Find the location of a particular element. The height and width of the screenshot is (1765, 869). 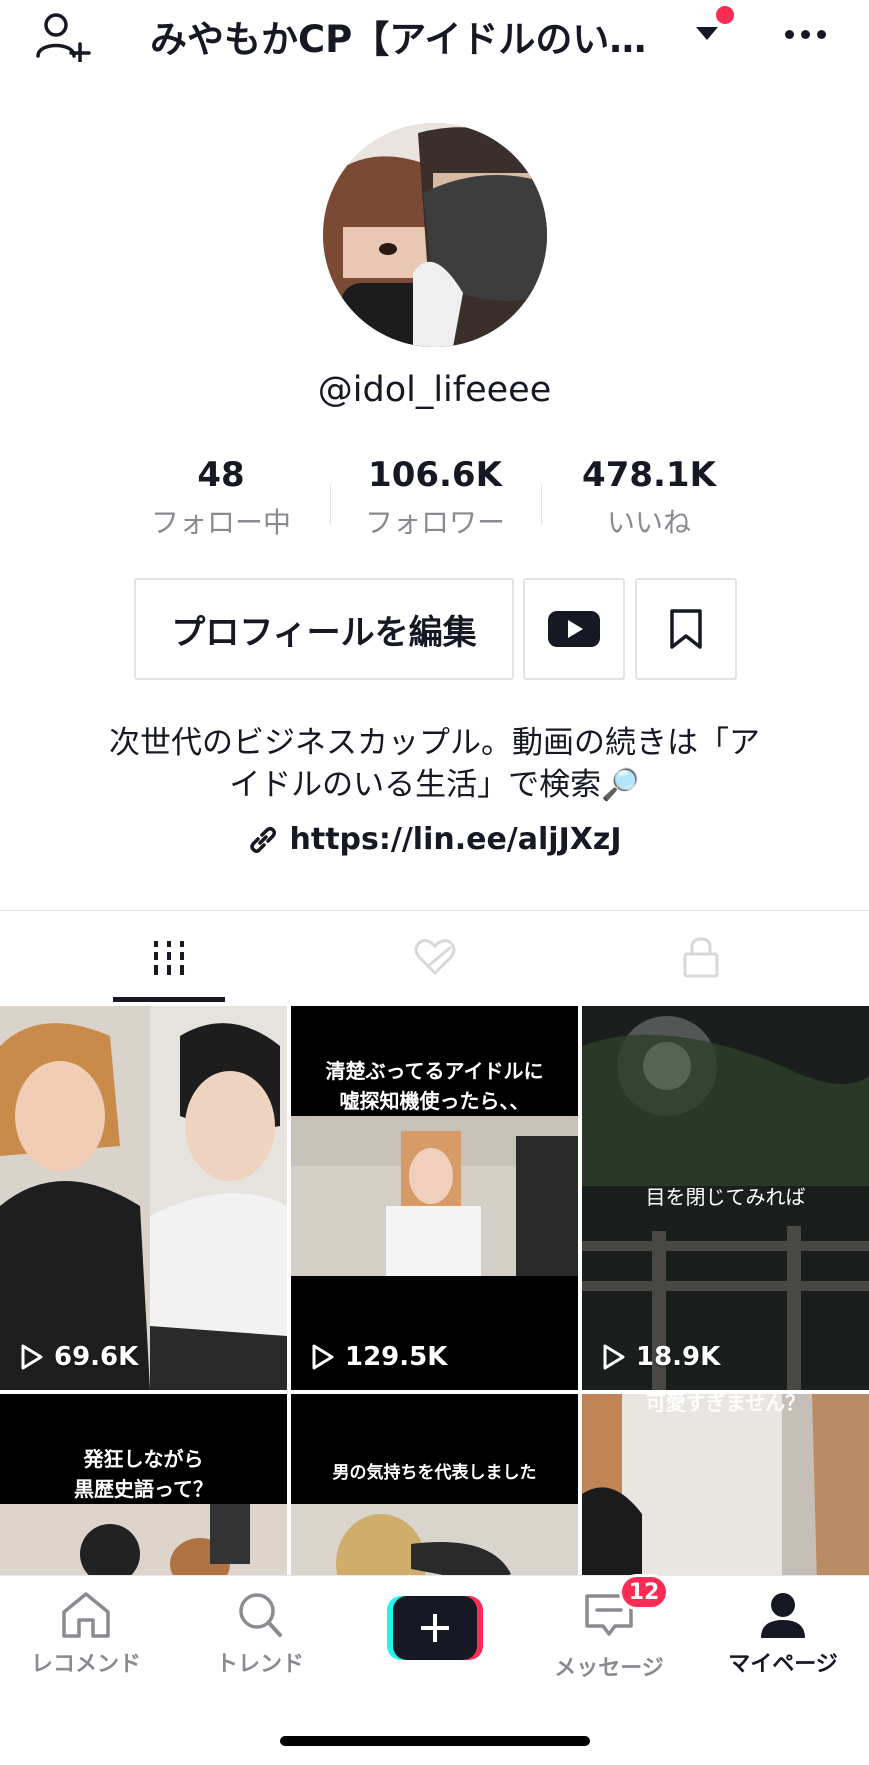

link-icon is located at coordinates (262, 839).